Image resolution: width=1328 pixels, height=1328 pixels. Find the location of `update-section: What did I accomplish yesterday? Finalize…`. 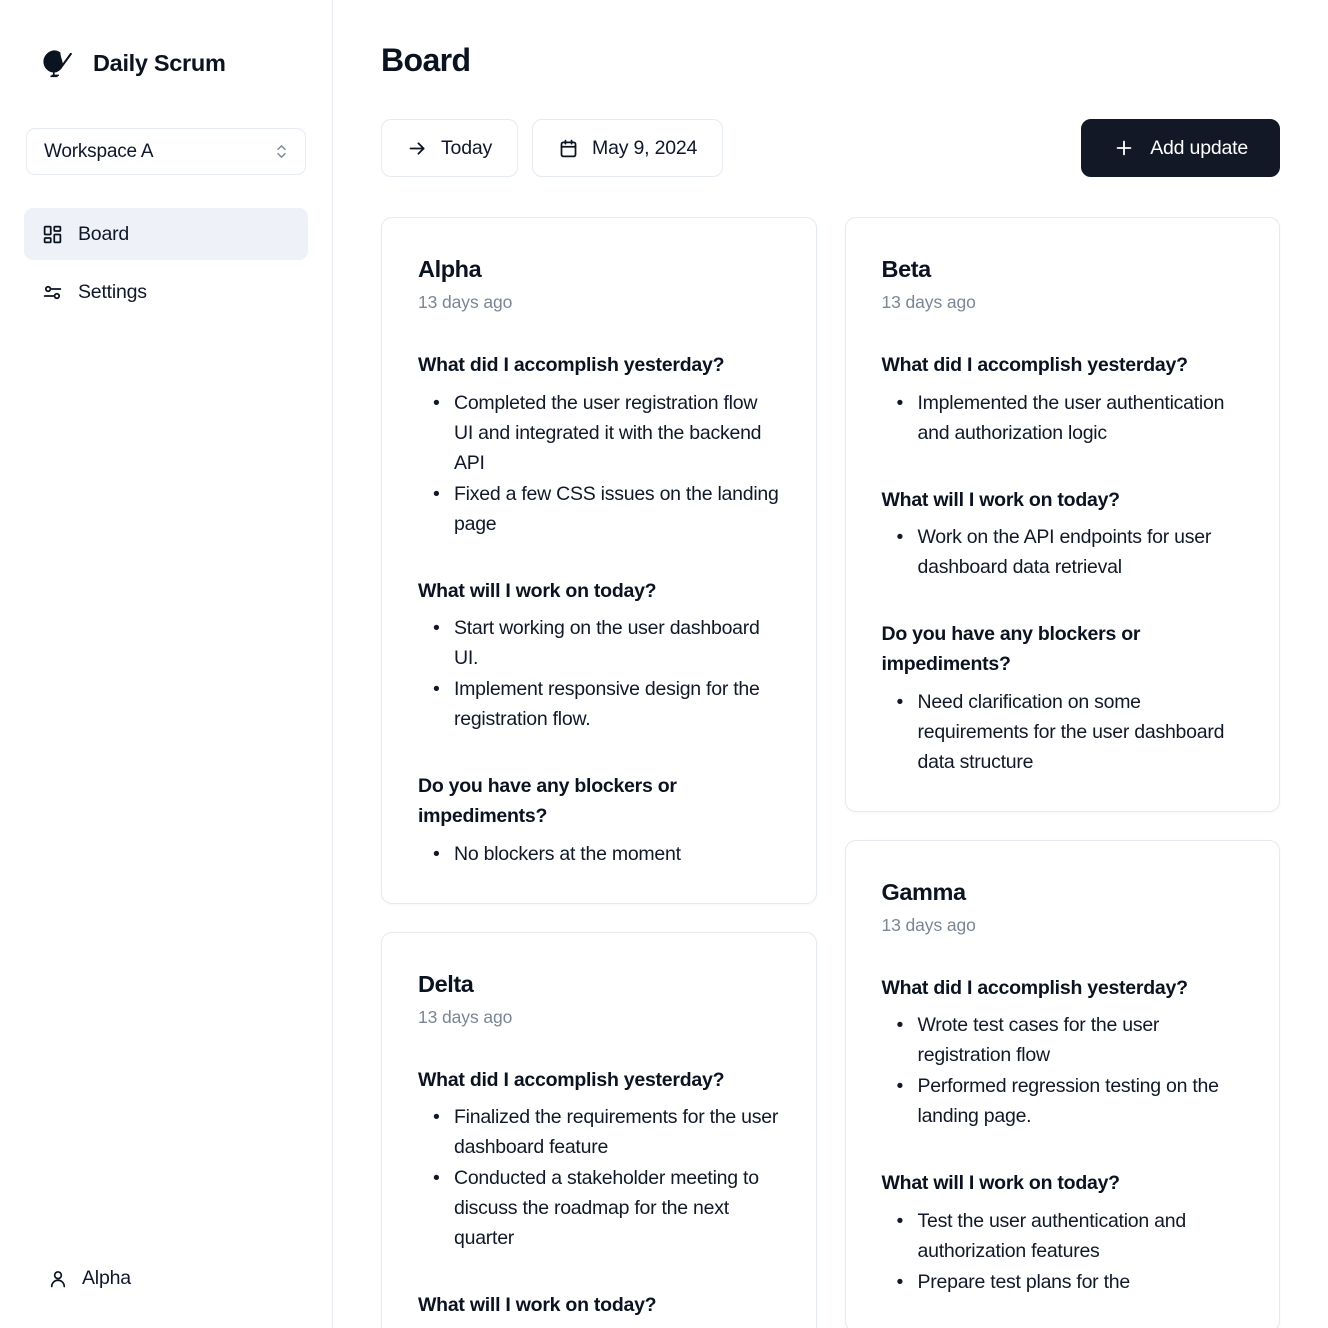

update-section: What did I accomplish yesterday? Finalize… is located at coordinates (599, 1160).